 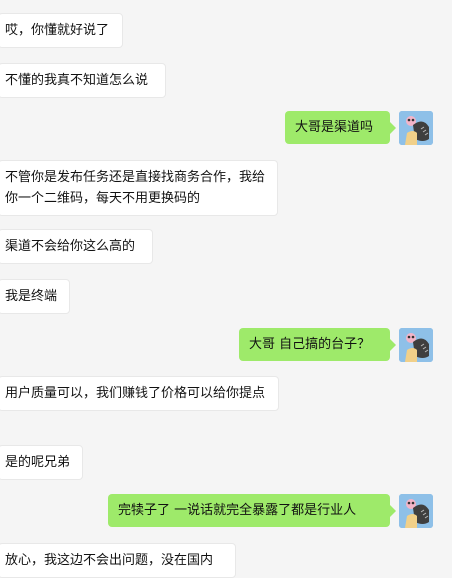 What do you see at coordinates (35, 296) in the screenshot?
I see `message-incoming: 我是终端` at bounding box center [35, 296].